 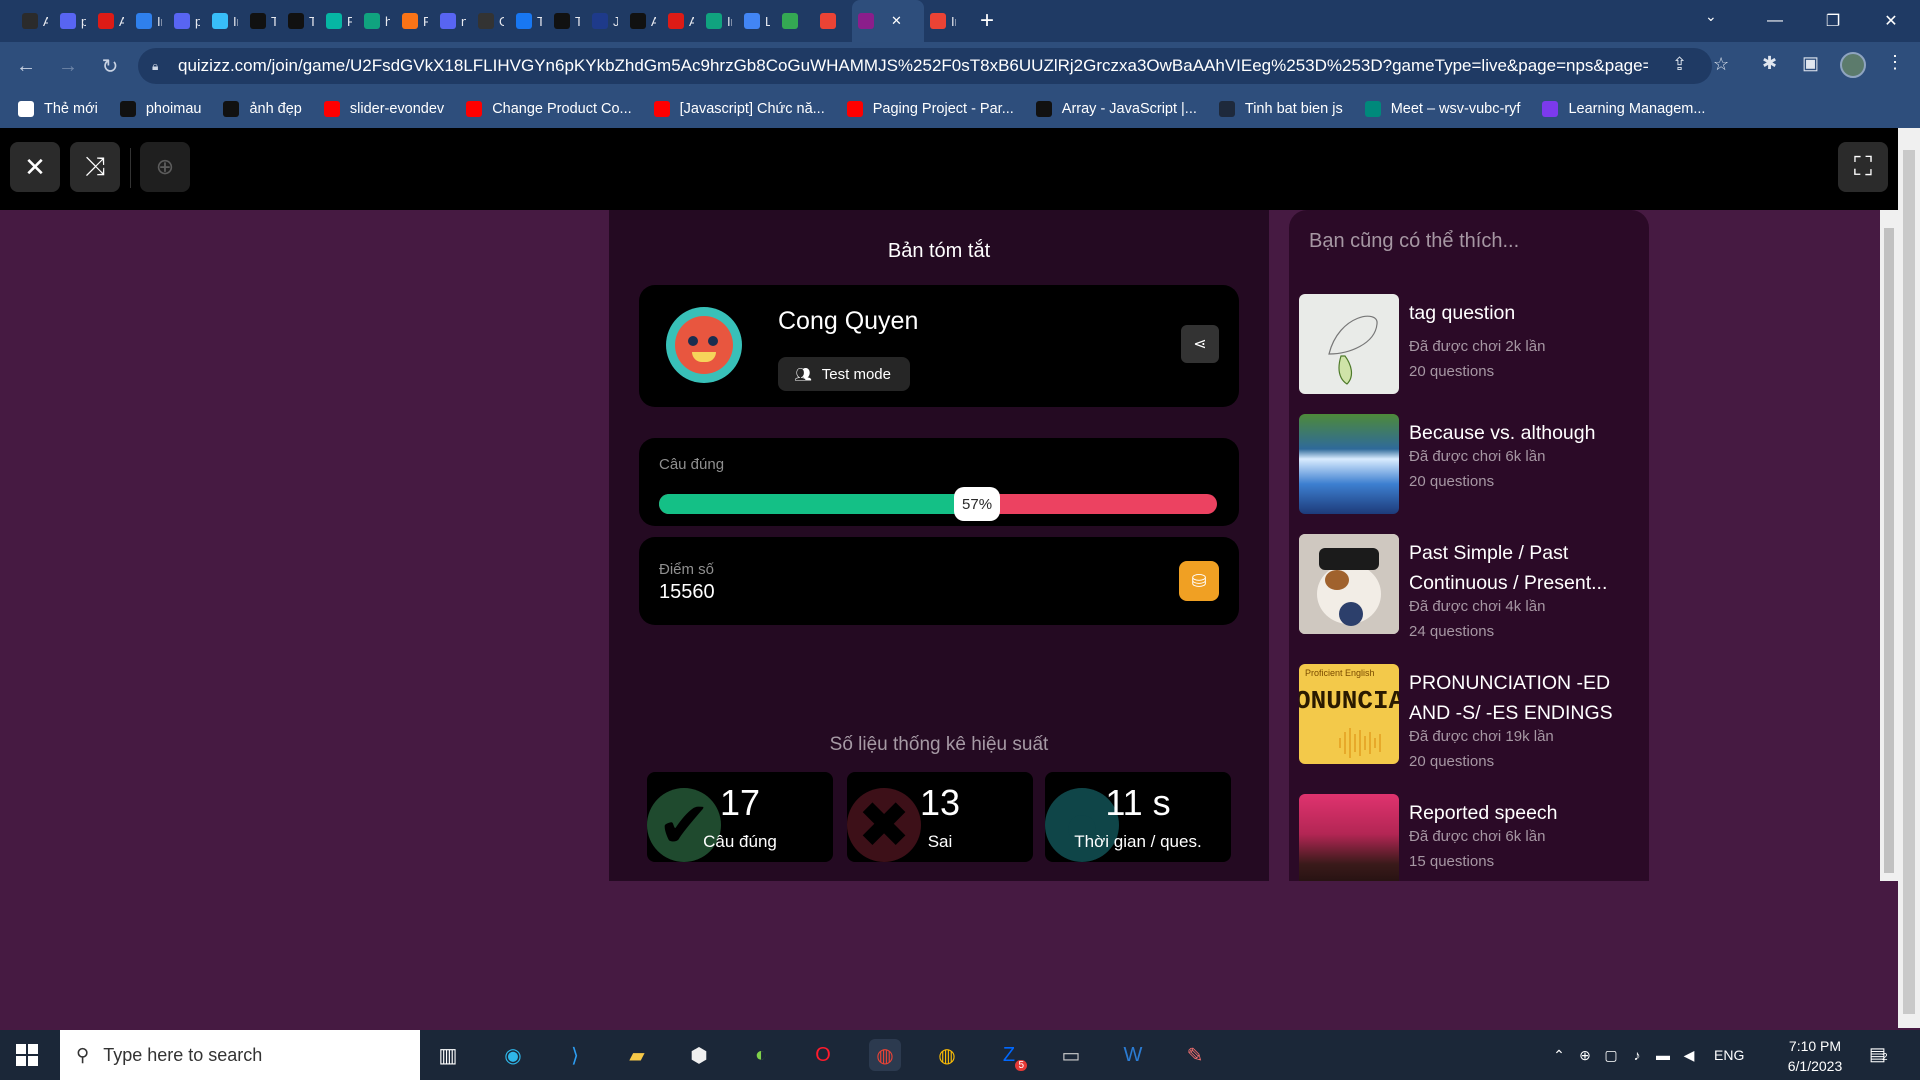 I want to click on tab-label: As, so click(x=653, y=21).